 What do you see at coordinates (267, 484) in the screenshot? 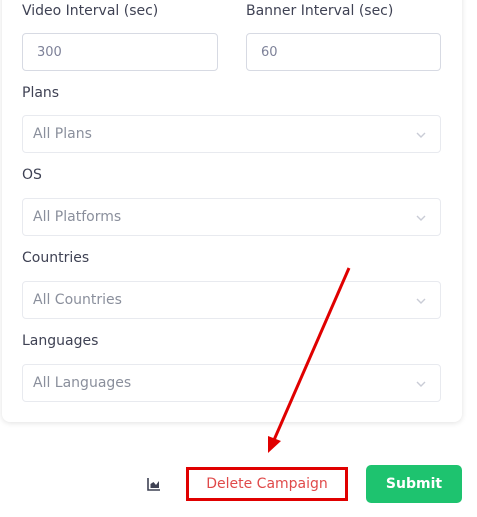
I see `delete-campaign-button: Delete Campaign` at bounding box center [267, 484].